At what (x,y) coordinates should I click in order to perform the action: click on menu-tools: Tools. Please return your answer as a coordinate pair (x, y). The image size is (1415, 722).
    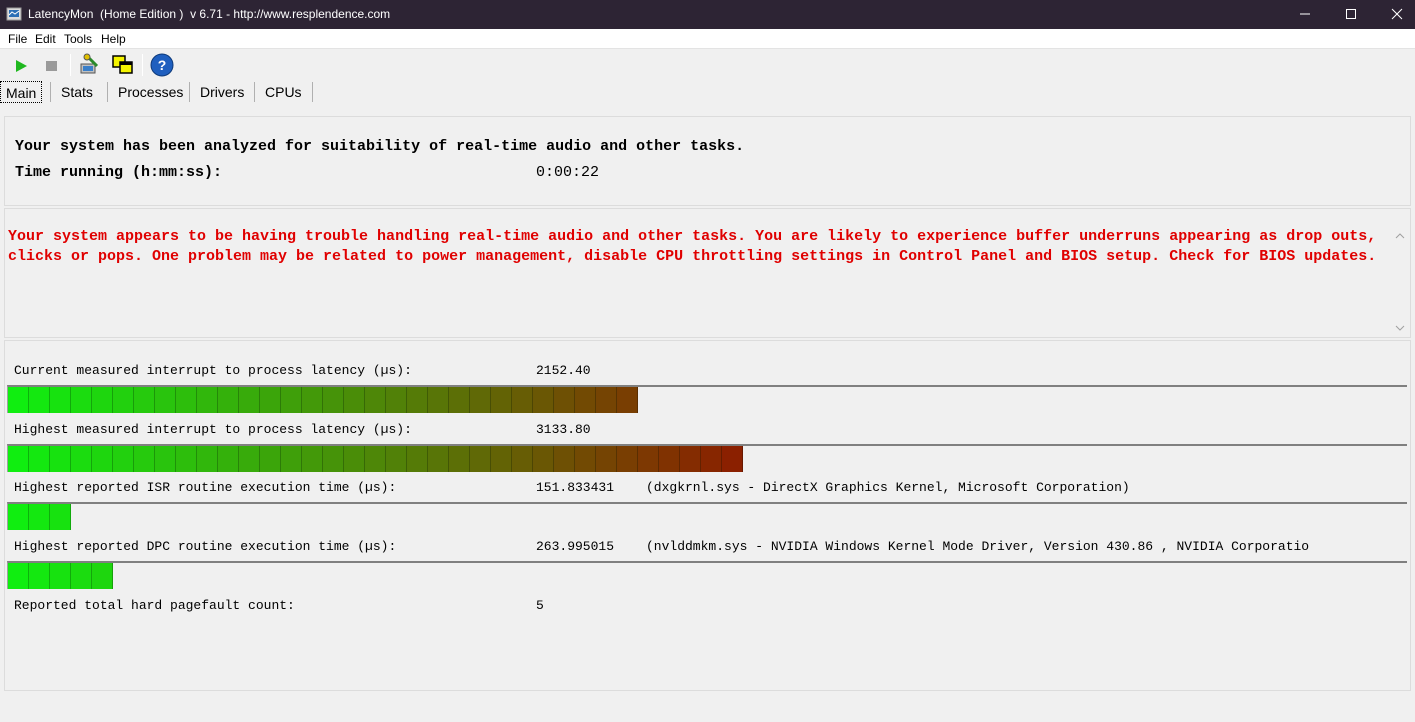
    Looking at the image, I should click on (78, 39).